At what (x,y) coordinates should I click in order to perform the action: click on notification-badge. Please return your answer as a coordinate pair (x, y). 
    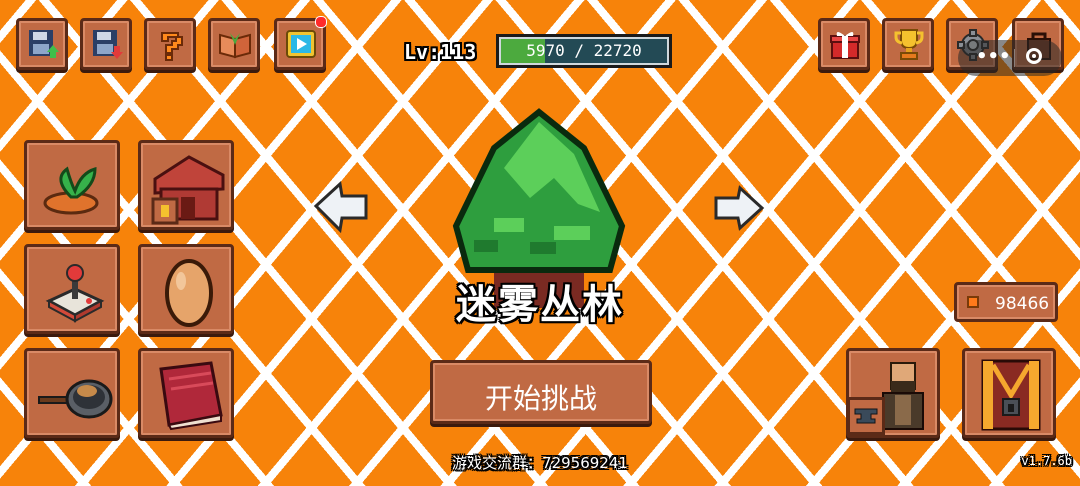
    Looking at the image, I should click on (321, 22).